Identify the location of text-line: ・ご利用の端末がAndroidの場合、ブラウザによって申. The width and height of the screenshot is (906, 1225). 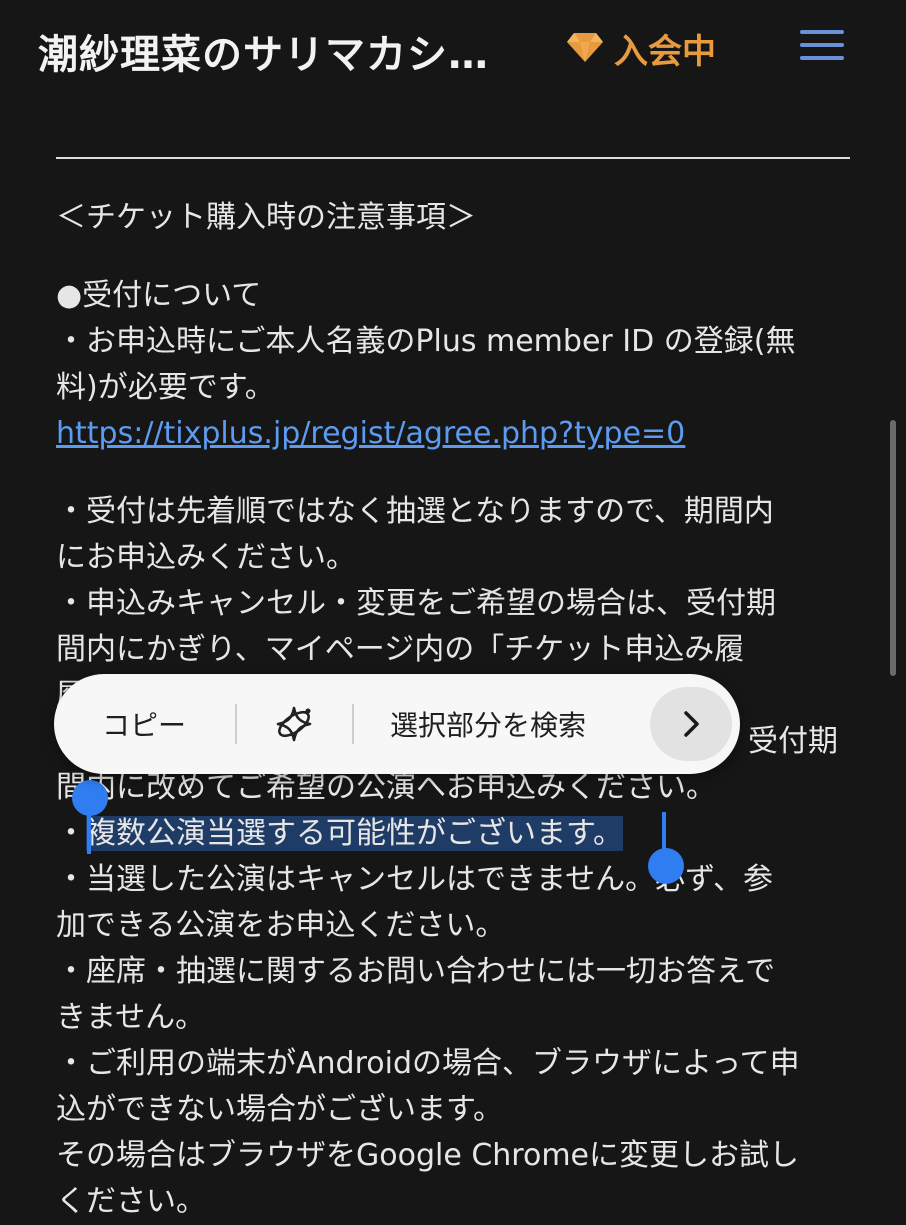
(428, 1063).